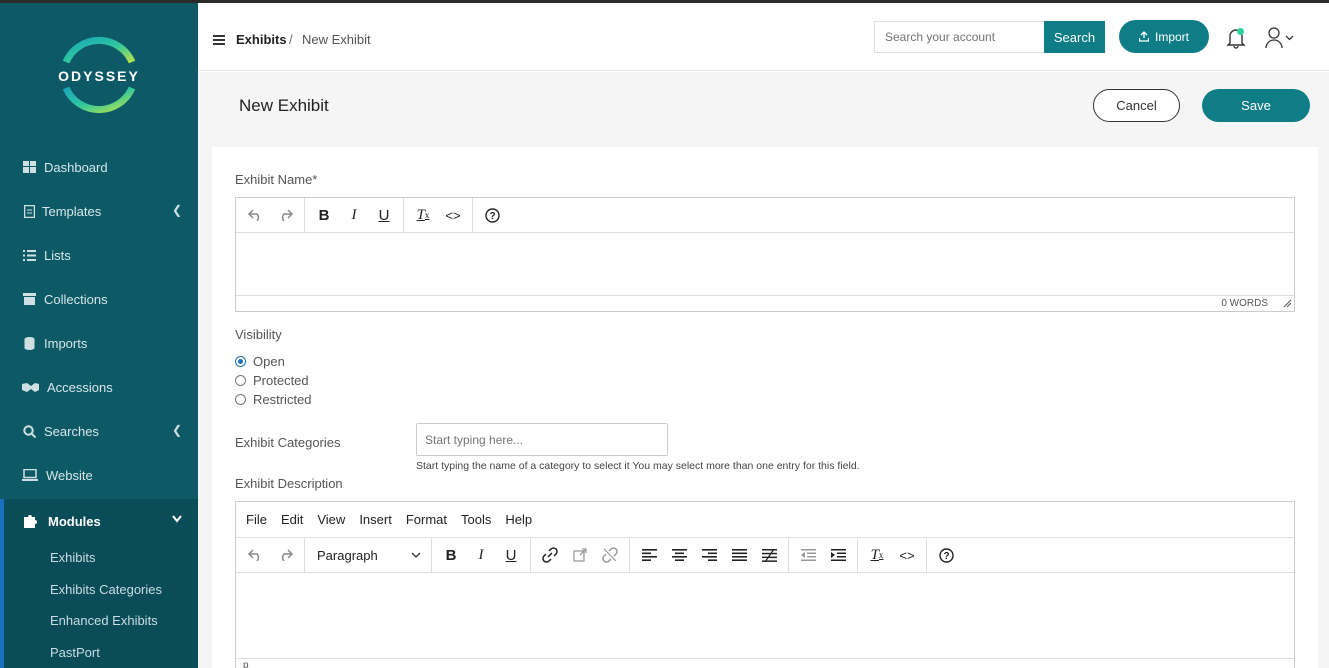 This screenshot has height=668, width=1329. Describe the element at coordinates (416, 555) in the screenshot. I see `chevron-down-icon` at that location.